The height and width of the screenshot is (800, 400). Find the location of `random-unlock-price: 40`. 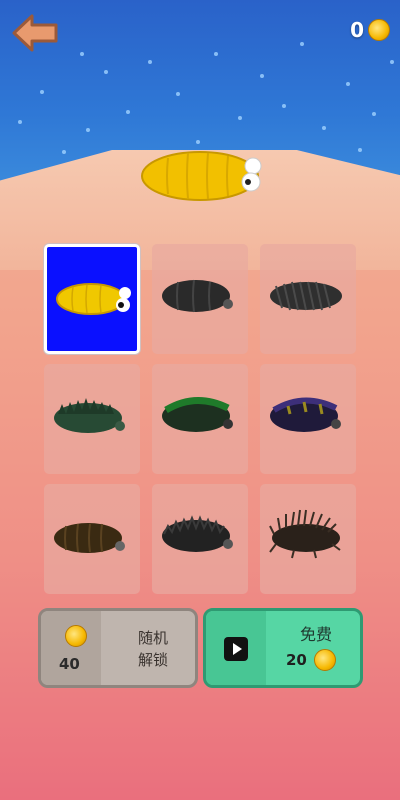

random-unlock-price: 40 is located at coordinates (69, 664).